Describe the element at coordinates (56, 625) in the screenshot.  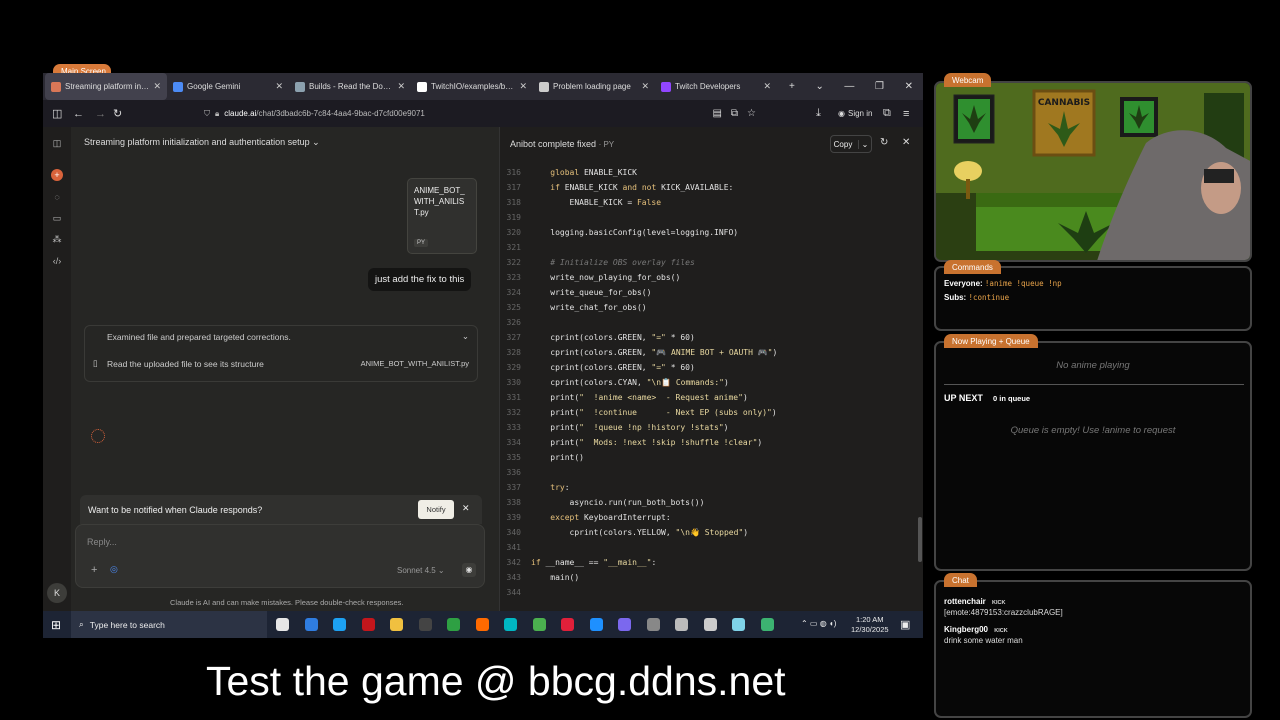
I see `windows-start-icon: ⊞` at that location.